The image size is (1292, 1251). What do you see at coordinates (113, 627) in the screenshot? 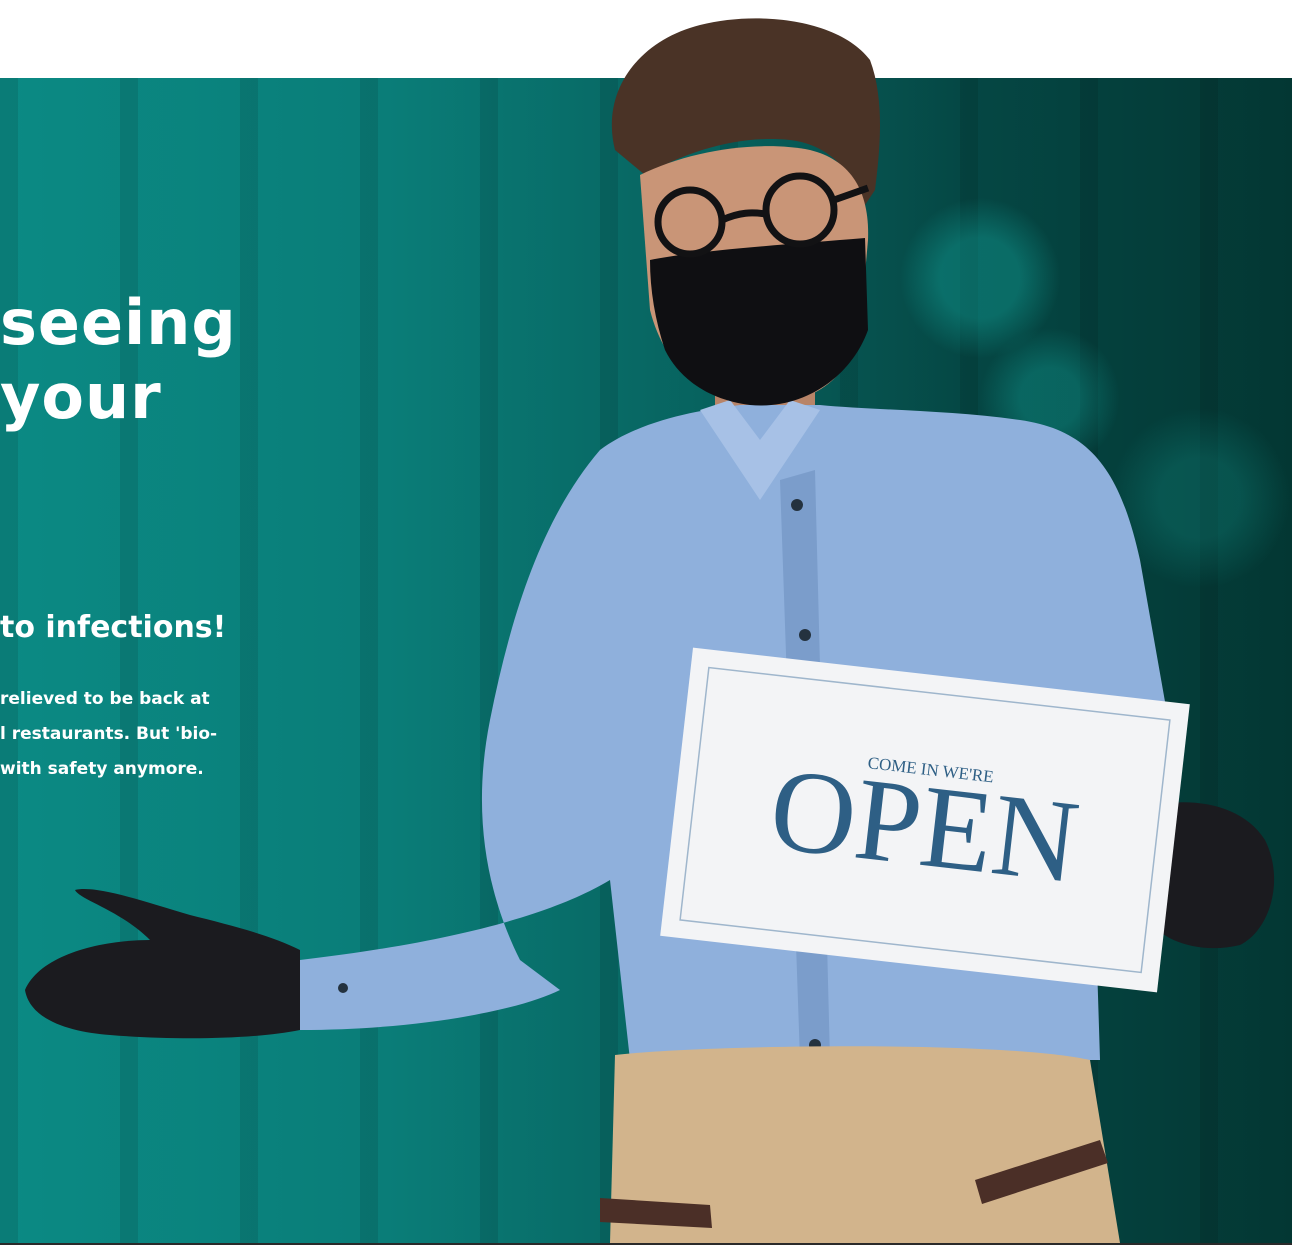
I see `hero-subheading: to infections!` at bounding box center [113, 627].